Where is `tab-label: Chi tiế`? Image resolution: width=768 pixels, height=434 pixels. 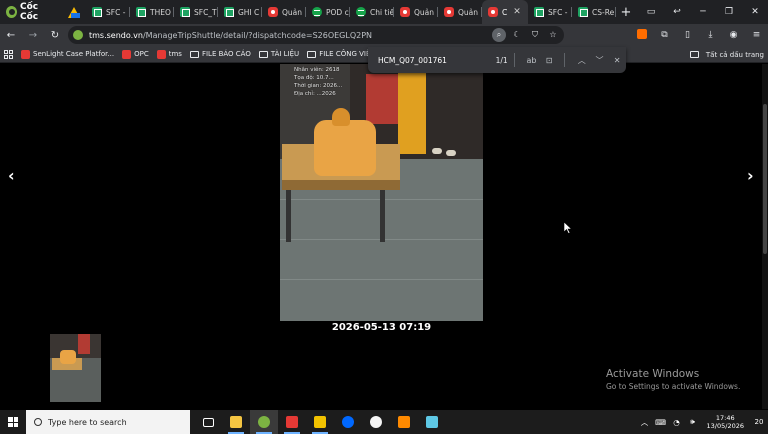 tab-label: Chi tiế is located at coordinates (382, 12).